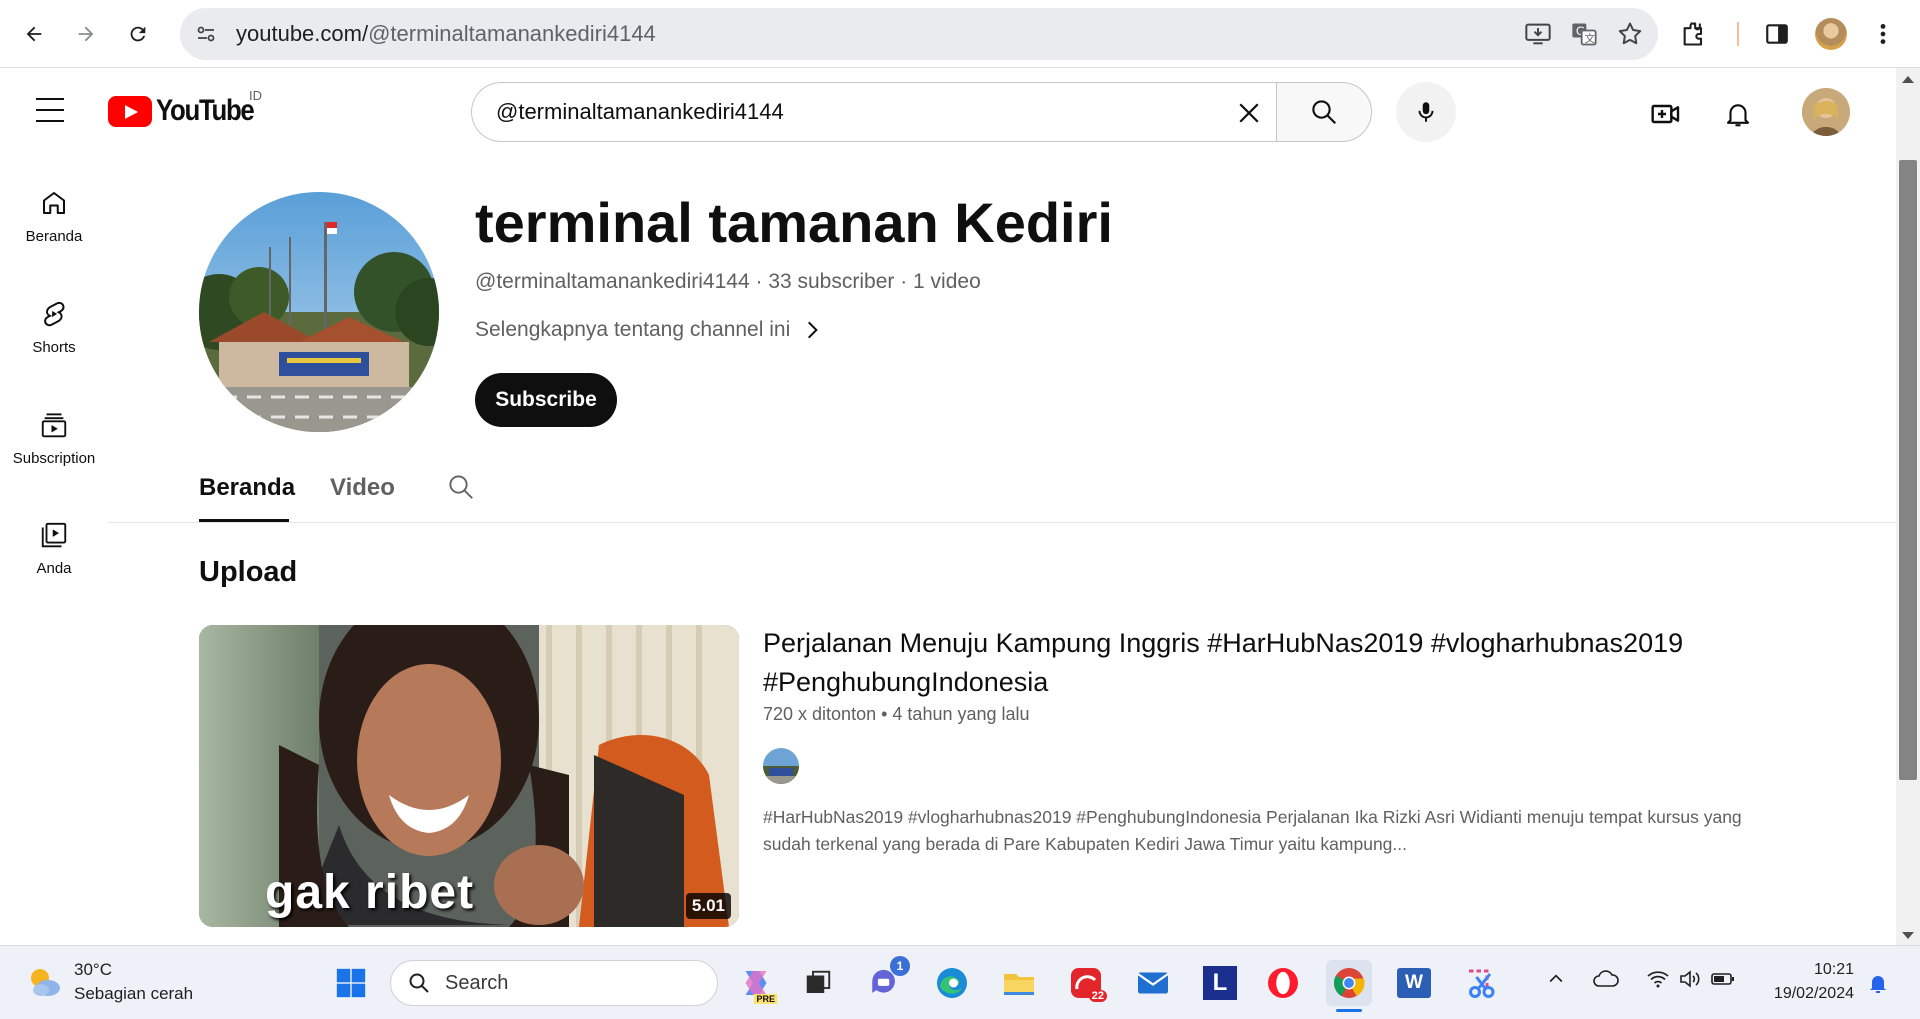 This screenshot has height=1019, width=1920. Describe the element at coordinates (108, 982) in the screenshot. I see `weather-widget: 30°C Sebagian cerah` at that location.